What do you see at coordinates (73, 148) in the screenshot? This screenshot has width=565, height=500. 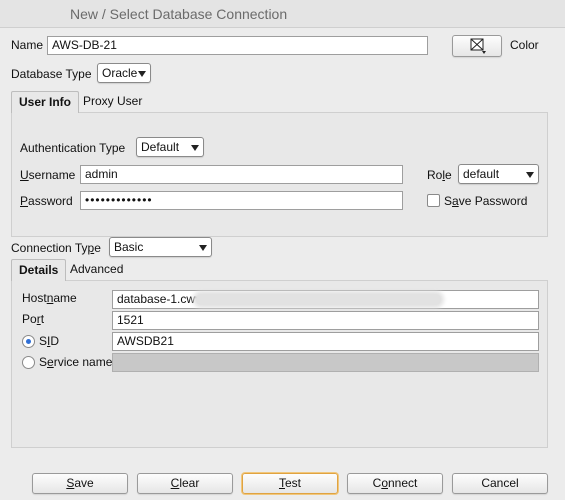 I see `auth-type-label: Authentication Type` at bounding box center [73, 148].